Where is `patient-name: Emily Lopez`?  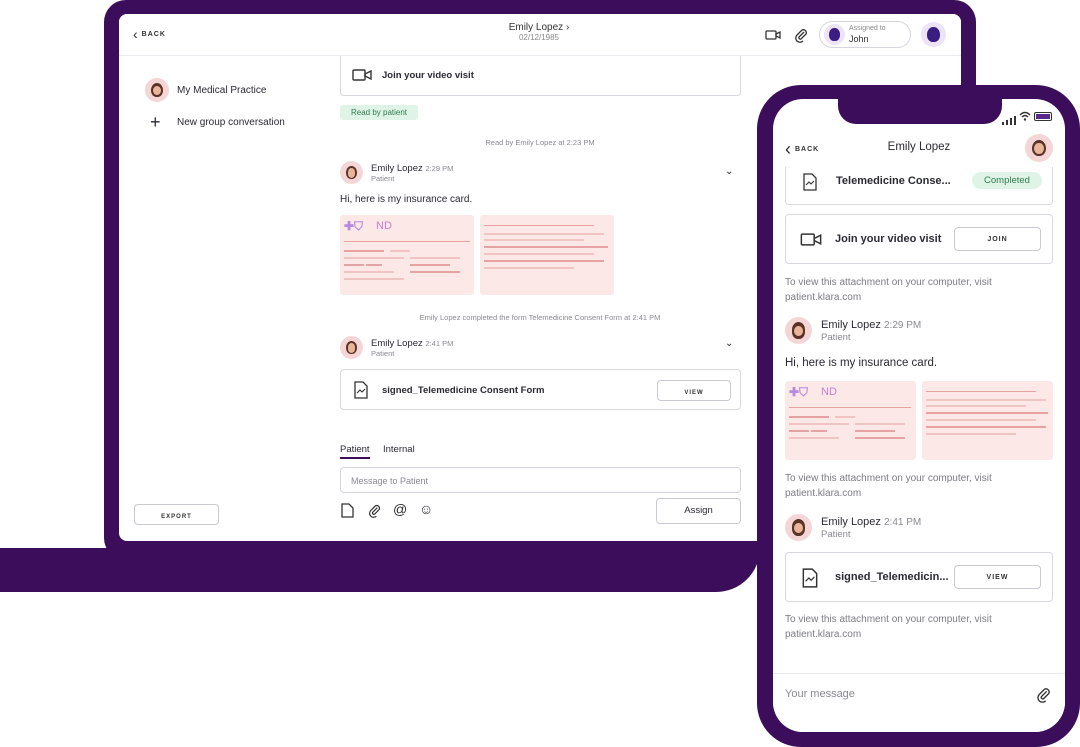
patient-name: Emily Lopez is located at coordinates (536, 27).